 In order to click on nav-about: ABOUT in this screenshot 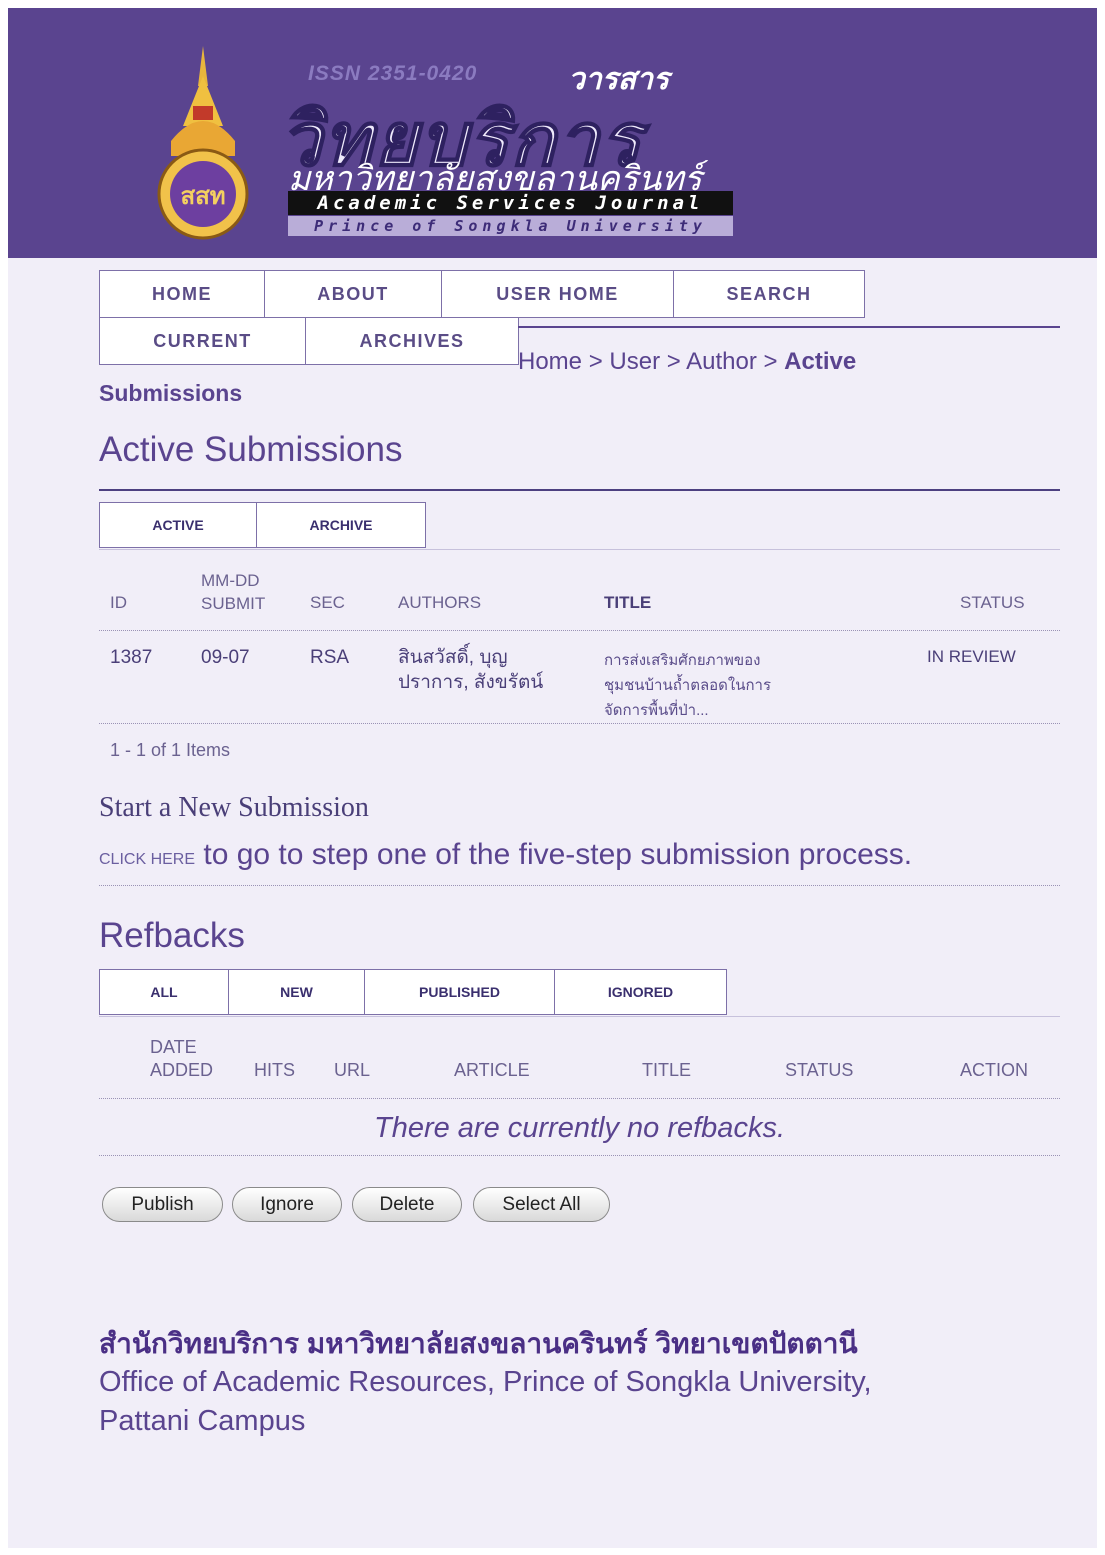, I will do `click(353, 294)`.